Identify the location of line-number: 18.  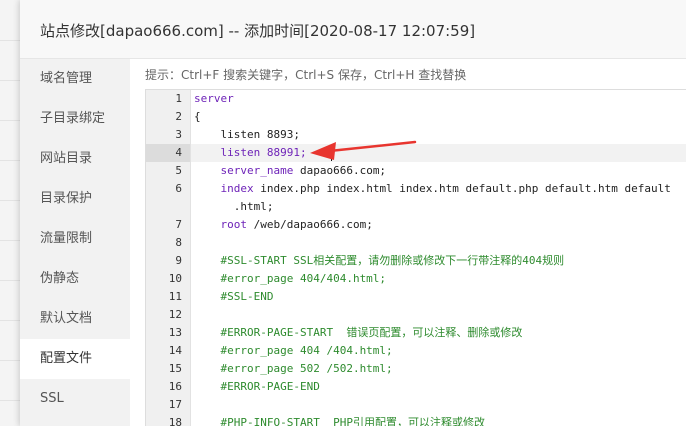
(175, 421).